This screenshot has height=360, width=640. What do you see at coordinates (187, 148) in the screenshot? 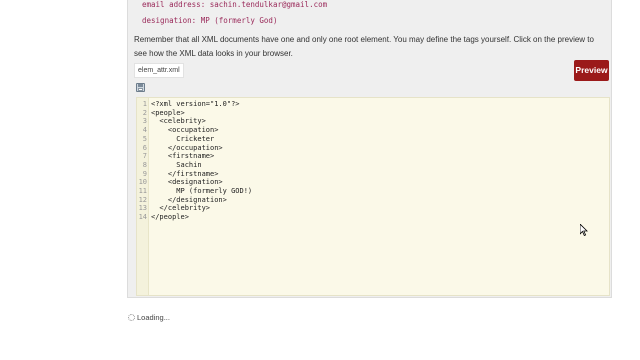
I see `code-line: </occupation>` at bounding box center [187, 148].